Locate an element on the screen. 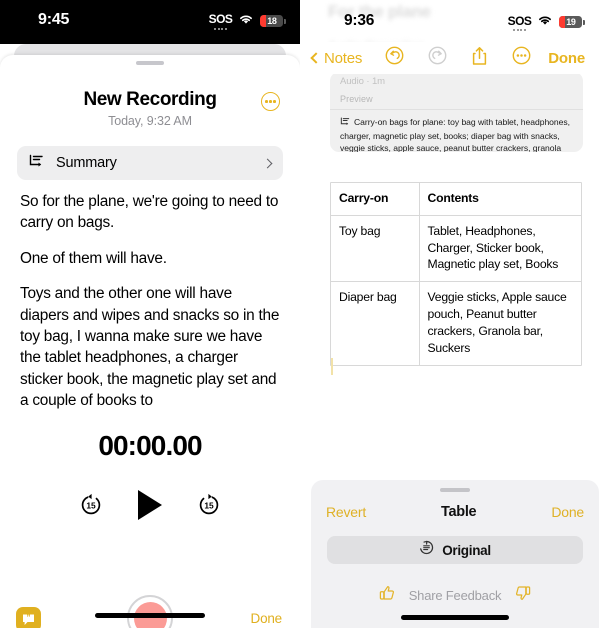 This screenshot has height=628, width=599. notes-toolbar: Notes Done is located at coordinates (449, 58).